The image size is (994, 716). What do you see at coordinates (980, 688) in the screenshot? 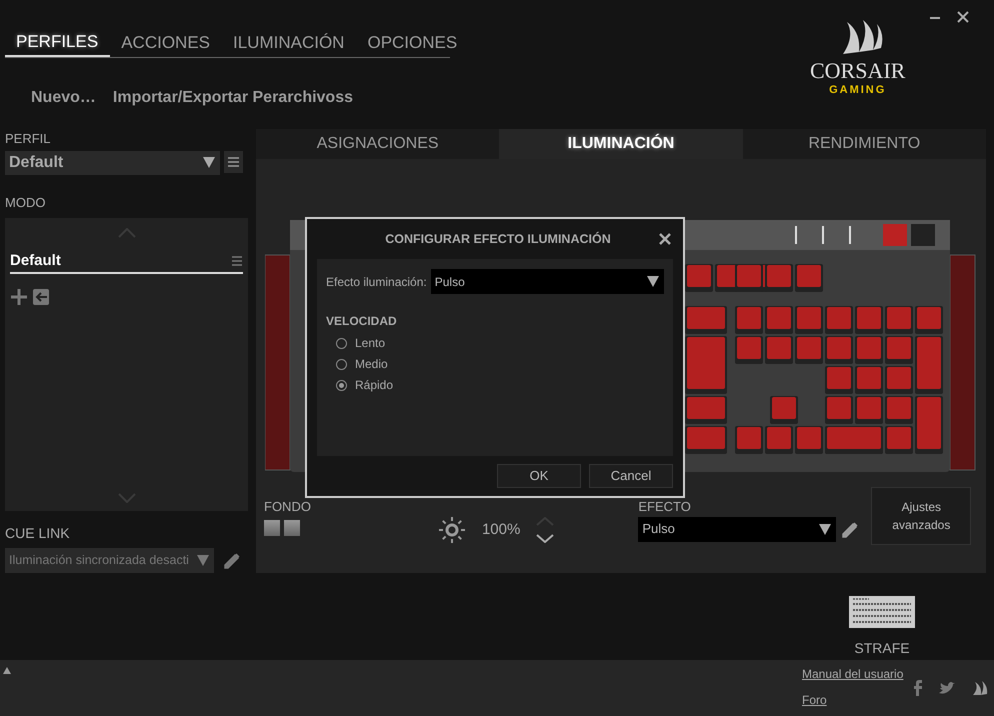
I see `sails-icon` at bounding box center [980, 688].